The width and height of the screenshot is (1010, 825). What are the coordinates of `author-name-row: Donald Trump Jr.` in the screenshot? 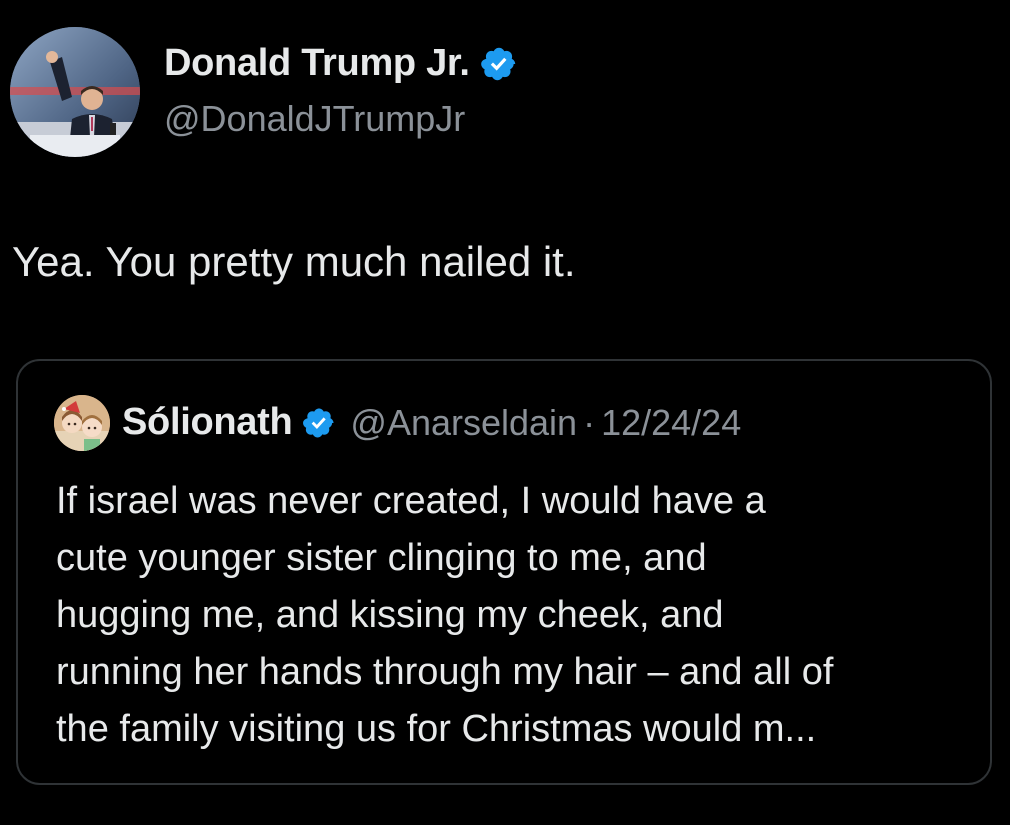 It's located at (341, 63).